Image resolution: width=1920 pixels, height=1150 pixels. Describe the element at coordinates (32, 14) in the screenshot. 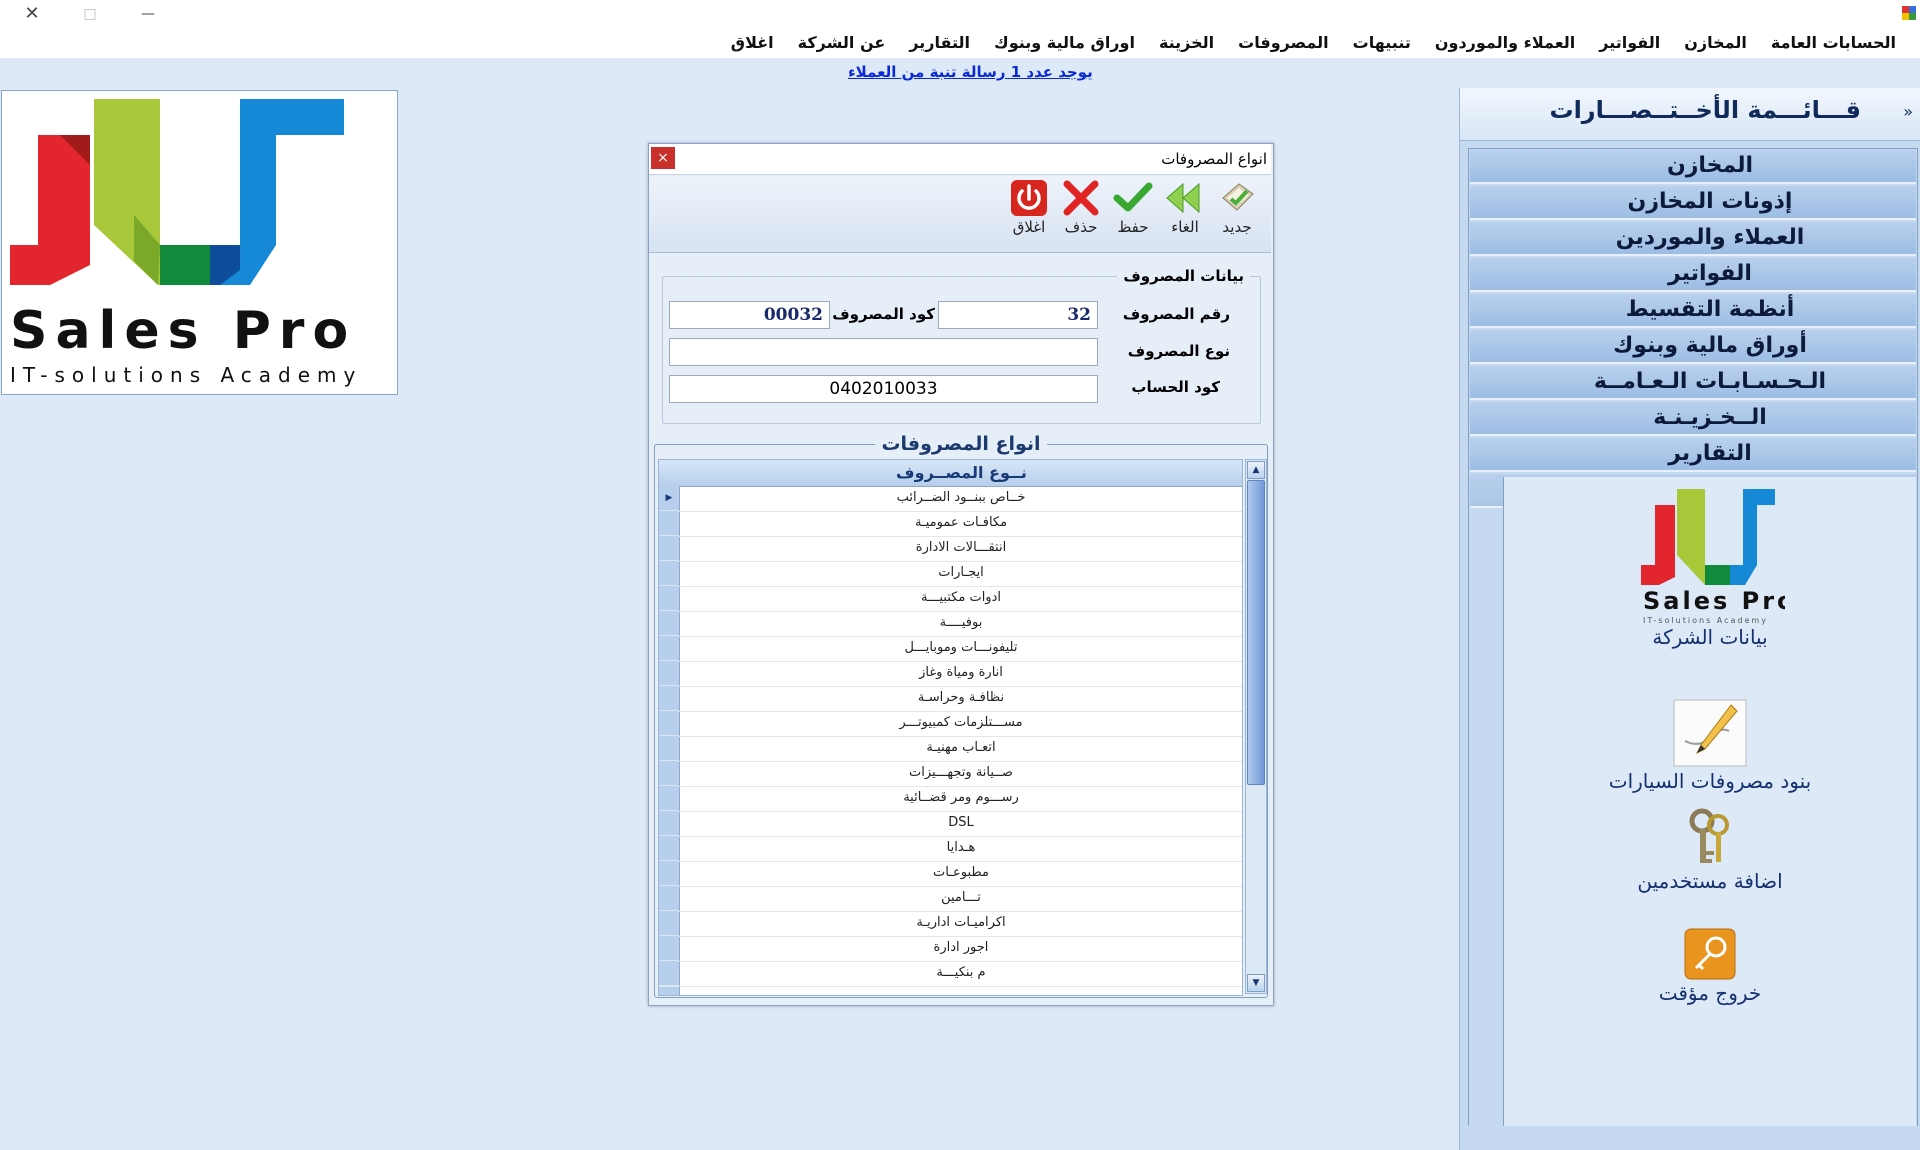

I see `window-close-button: ✕` at that location.